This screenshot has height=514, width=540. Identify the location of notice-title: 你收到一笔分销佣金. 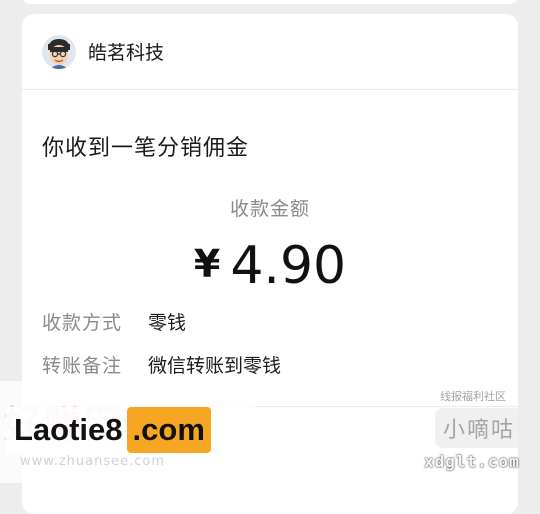
(146, 148).